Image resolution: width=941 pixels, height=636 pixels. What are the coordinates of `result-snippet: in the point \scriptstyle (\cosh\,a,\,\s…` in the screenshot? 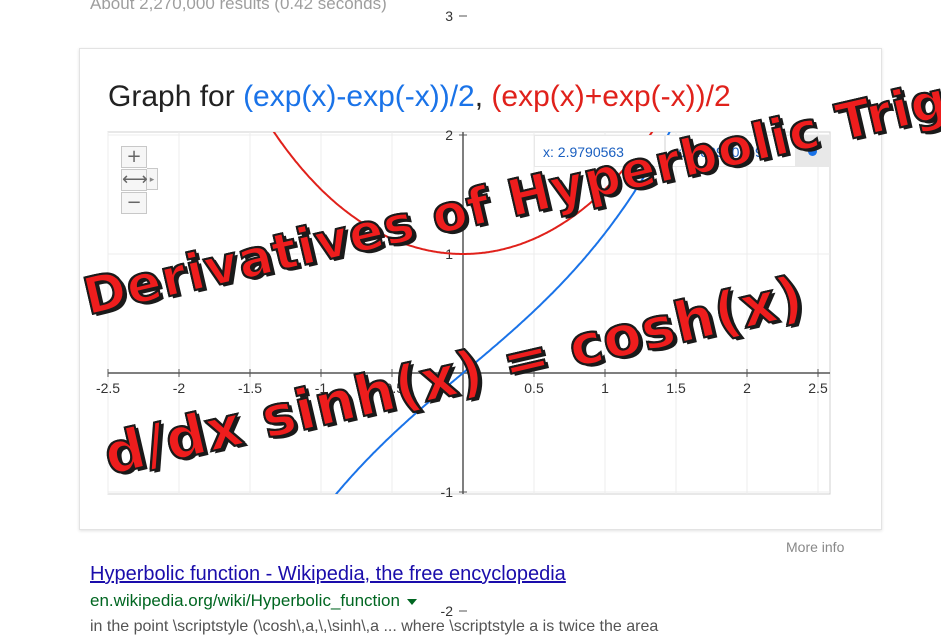 It's located at (374, 626).